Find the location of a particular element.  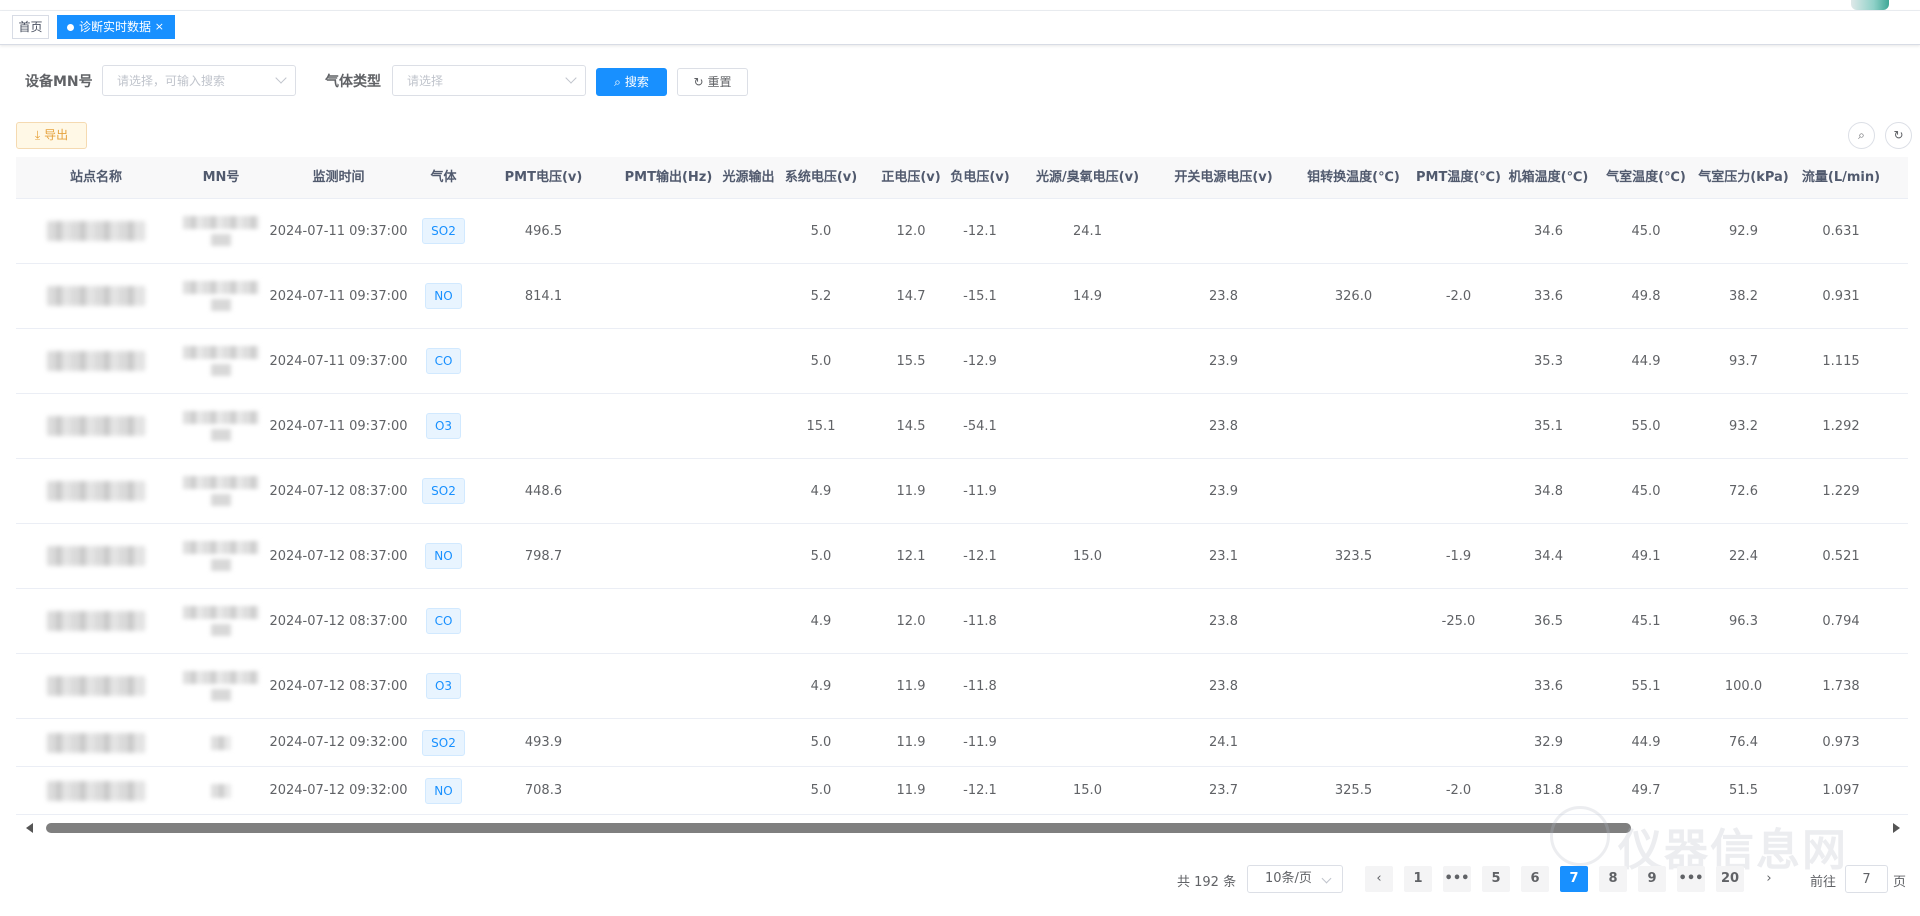

tags-view-bar: 首页 诊断实时数据 × is located at coordinates (960, 28).